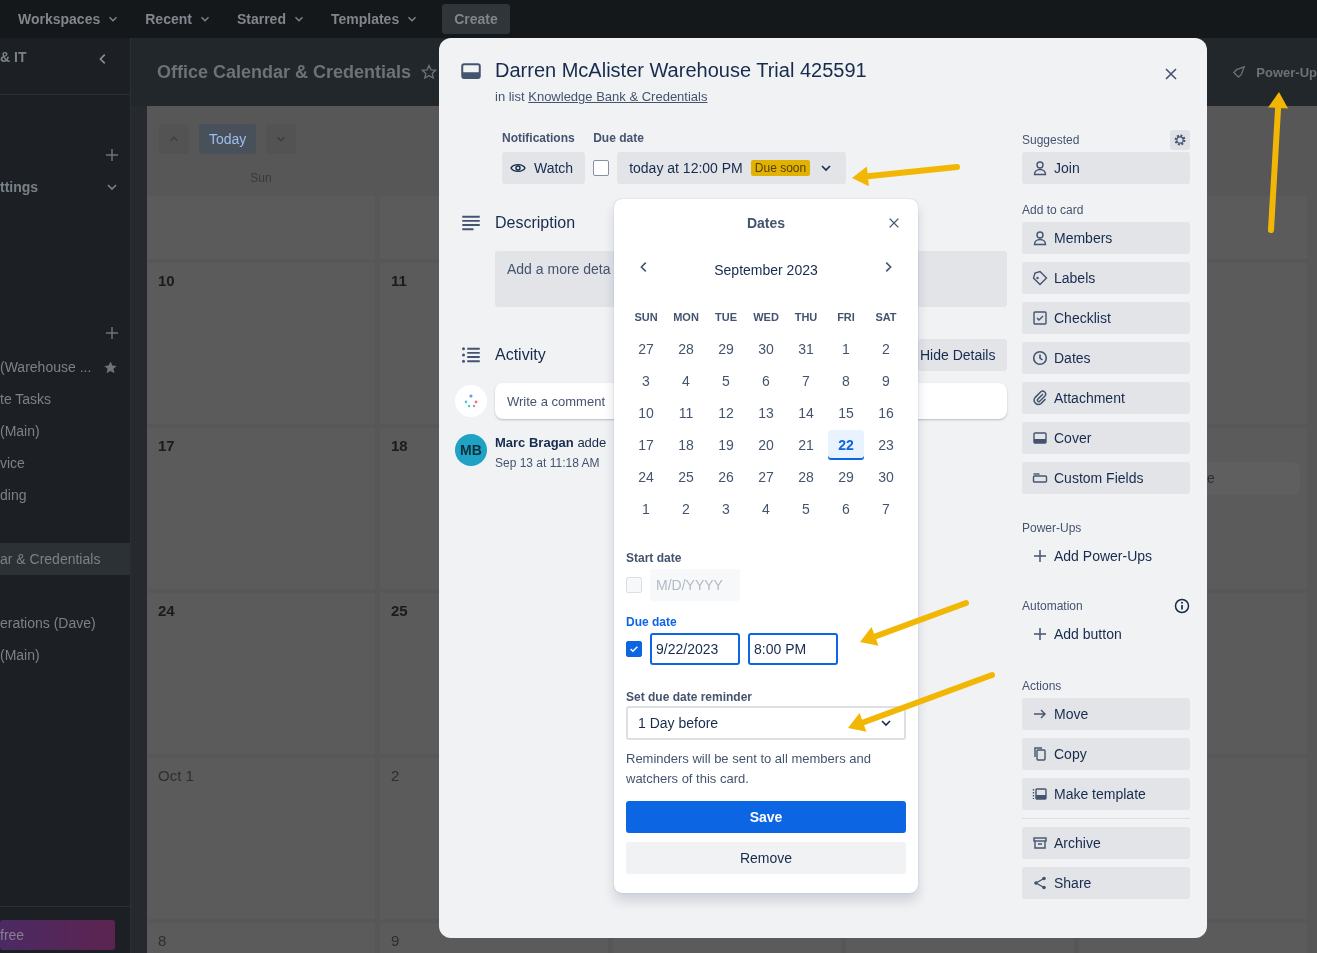 Image resolution: width=1317 pixels, height=953 pixels. Describe the element at coordinates (886, 381) in the screenshot. I see `calendar-day: 9` at that location.